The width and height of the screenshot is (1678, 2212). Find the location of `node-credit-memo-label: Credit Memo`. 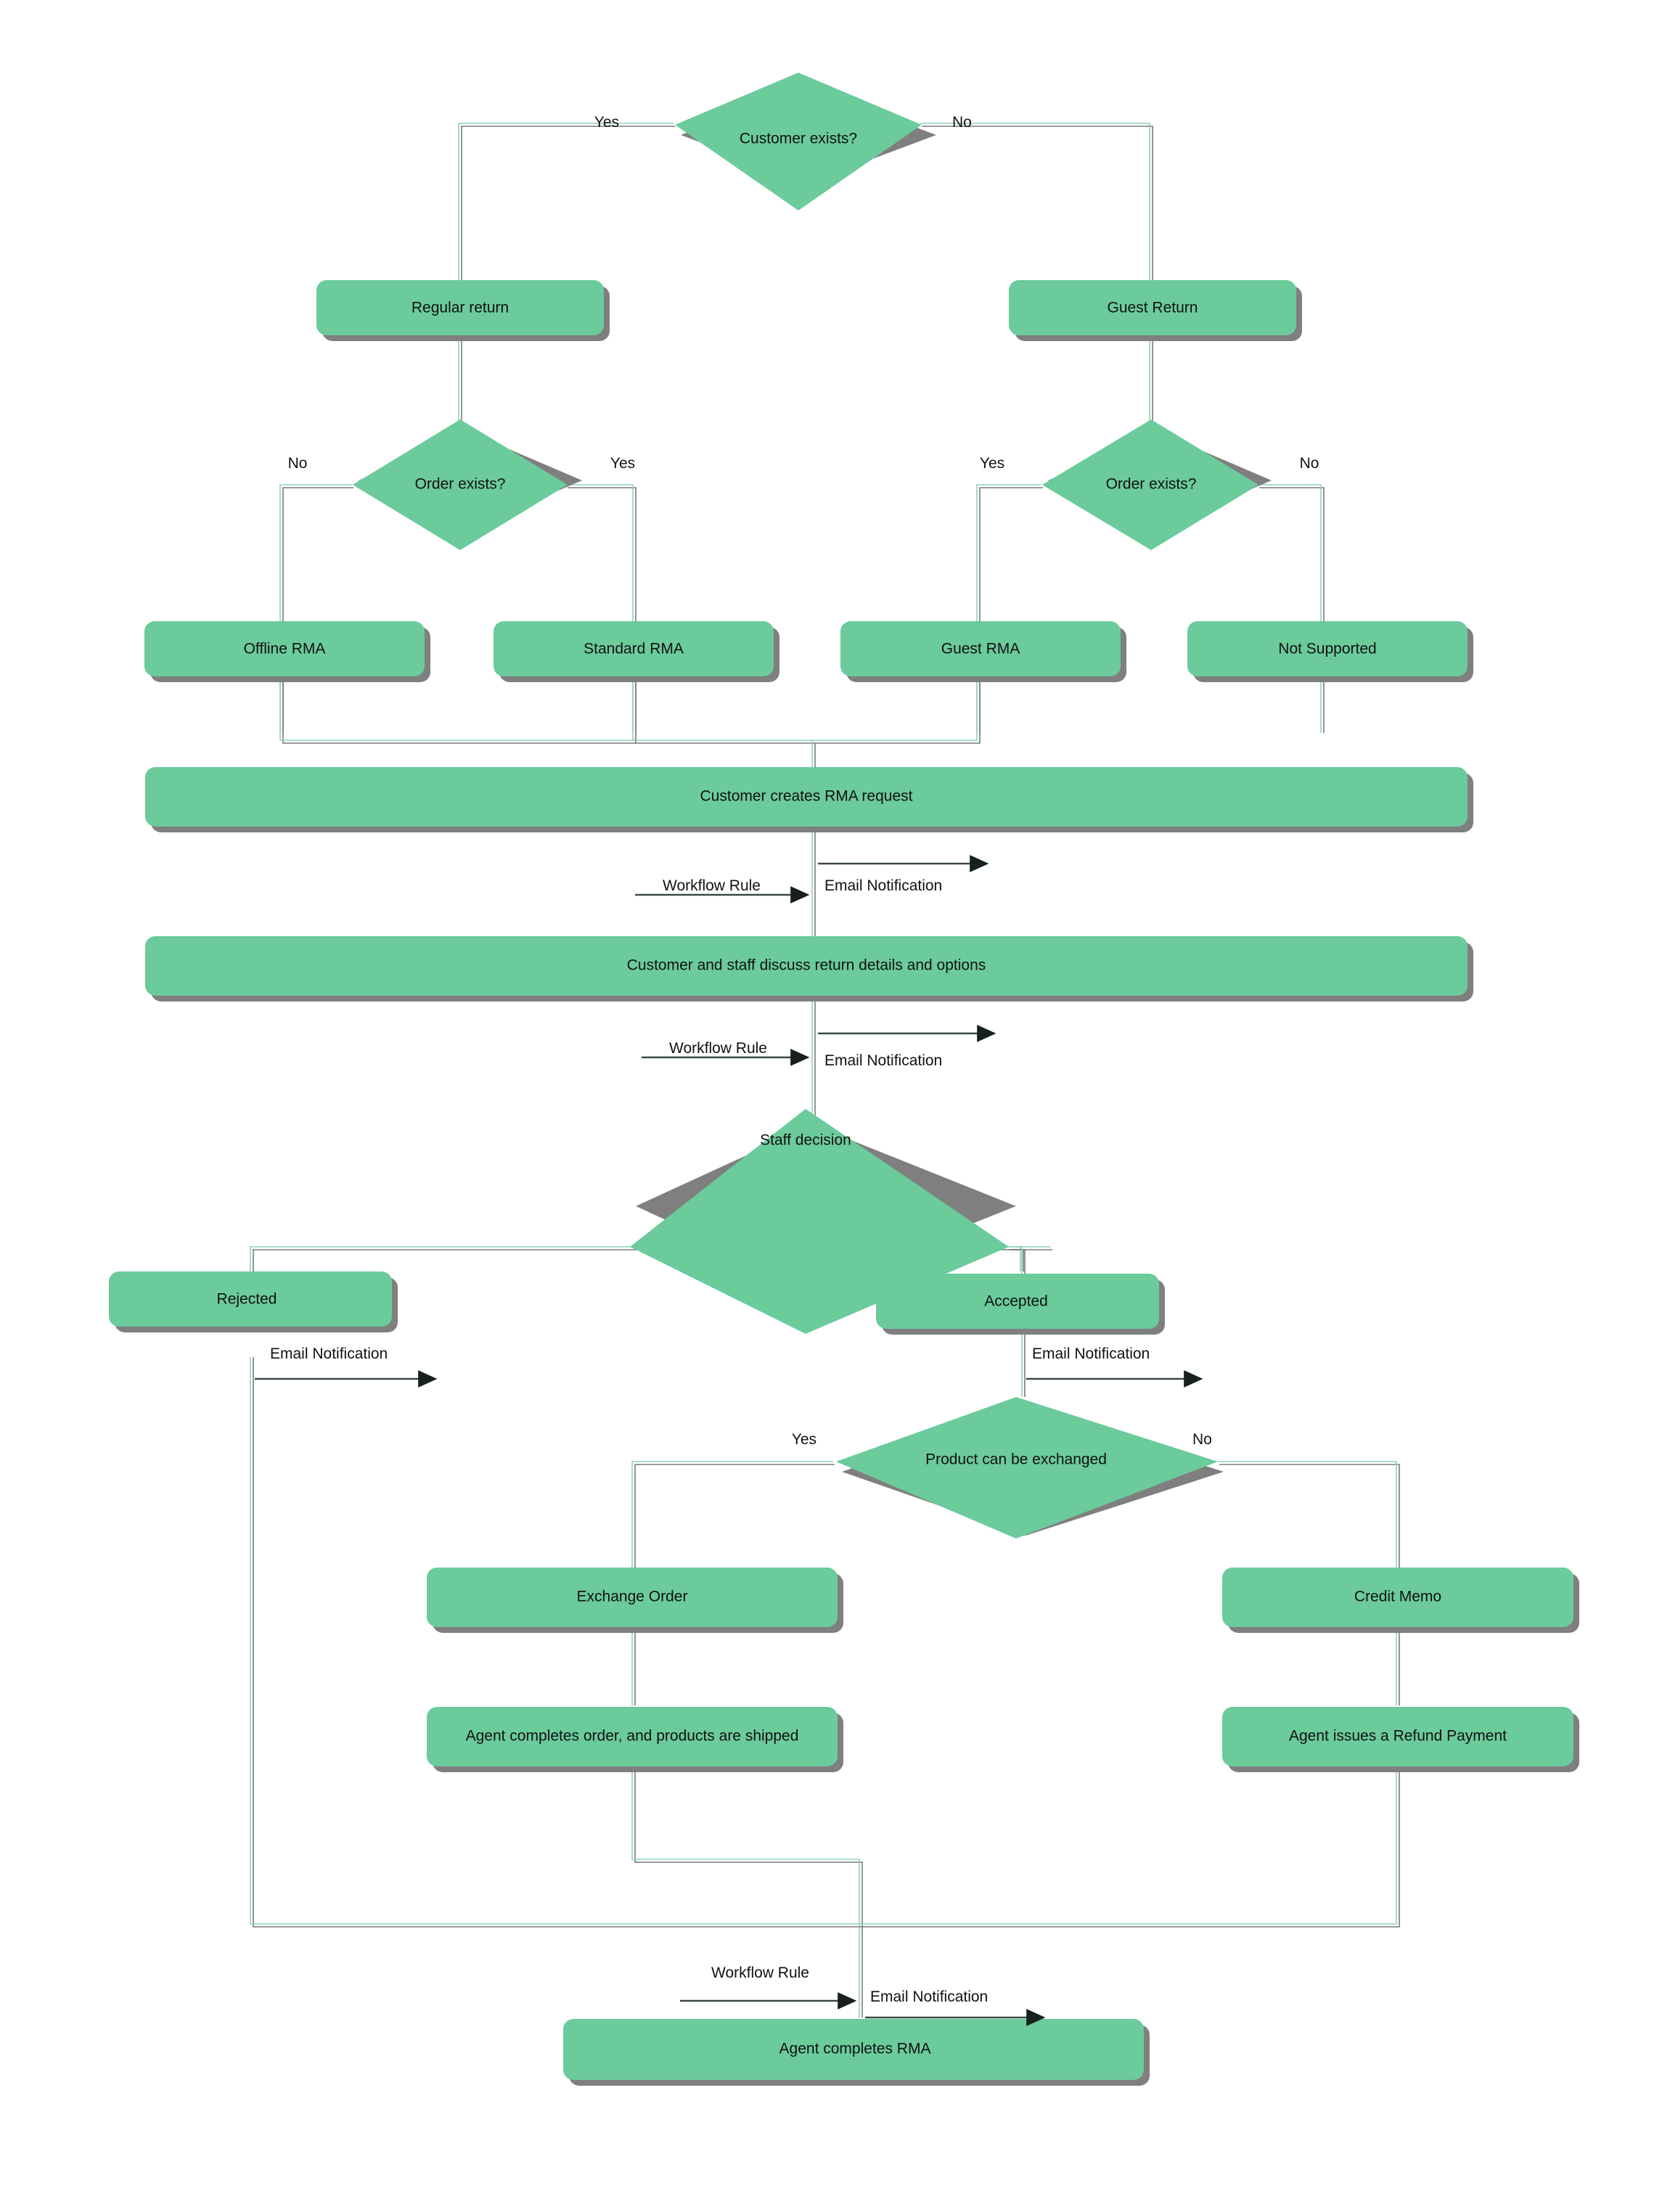

node-credit-memo-label: Credit Memo is located at coordinates (1397, 1597).